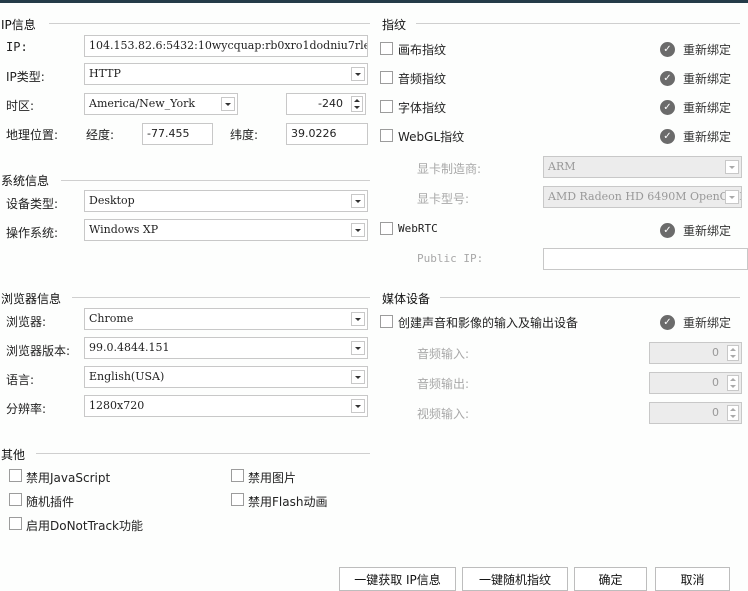 This screenshot has width=748, height=591. I want to click on language-select: English(USA), so click(226, 377).